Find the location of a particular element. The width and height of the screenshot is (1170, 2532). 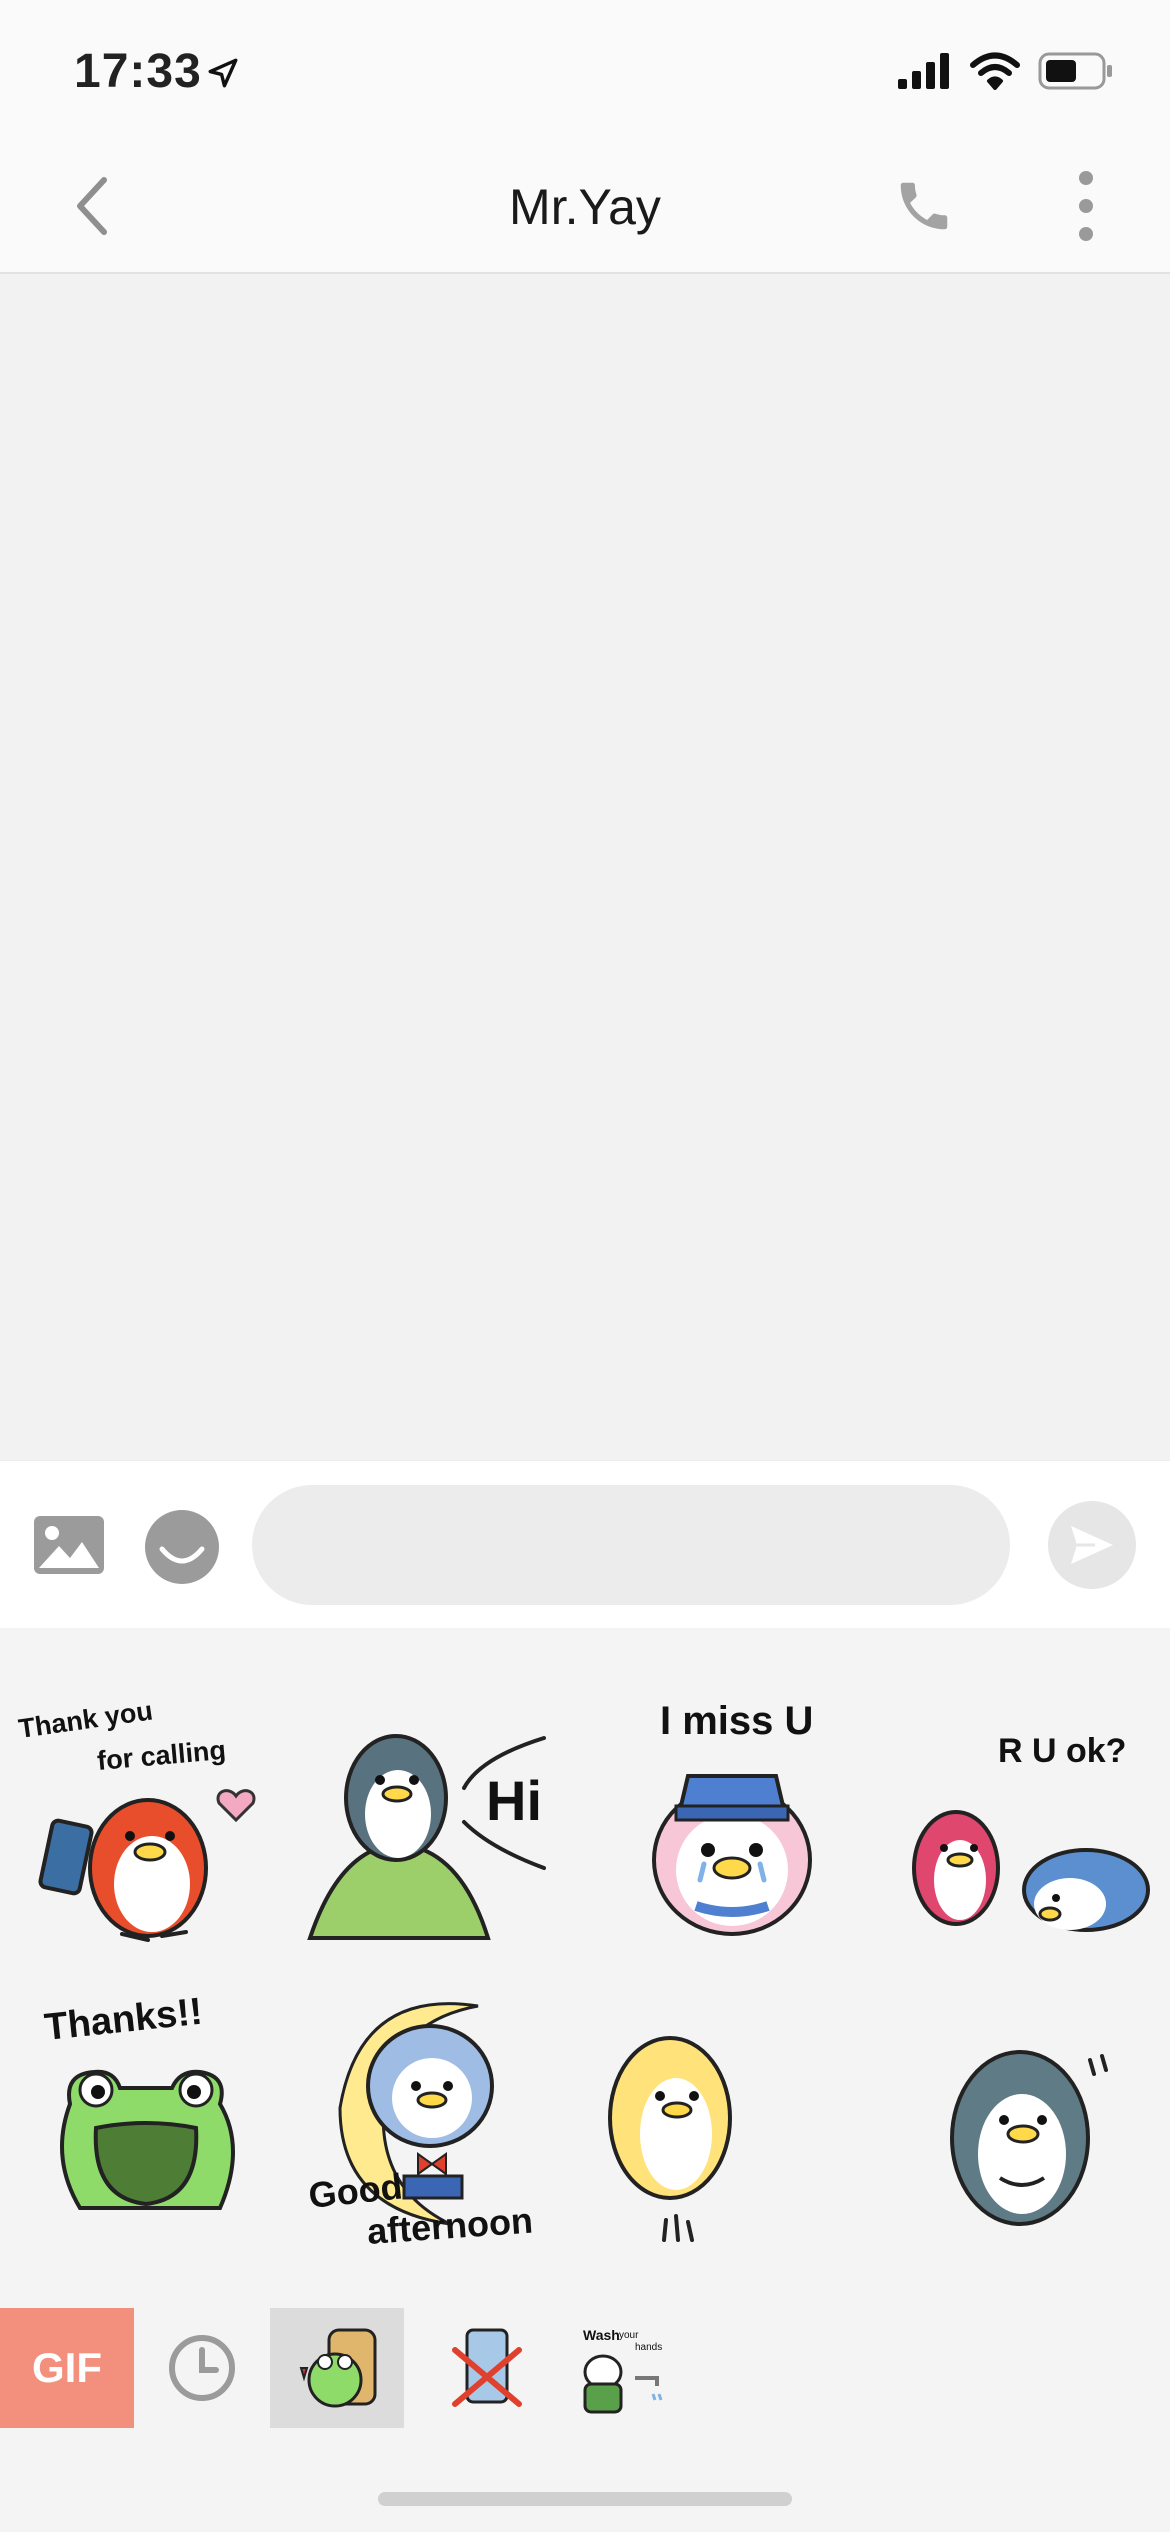

sticker-text: Thank you is located at coordinates (86, 1719).